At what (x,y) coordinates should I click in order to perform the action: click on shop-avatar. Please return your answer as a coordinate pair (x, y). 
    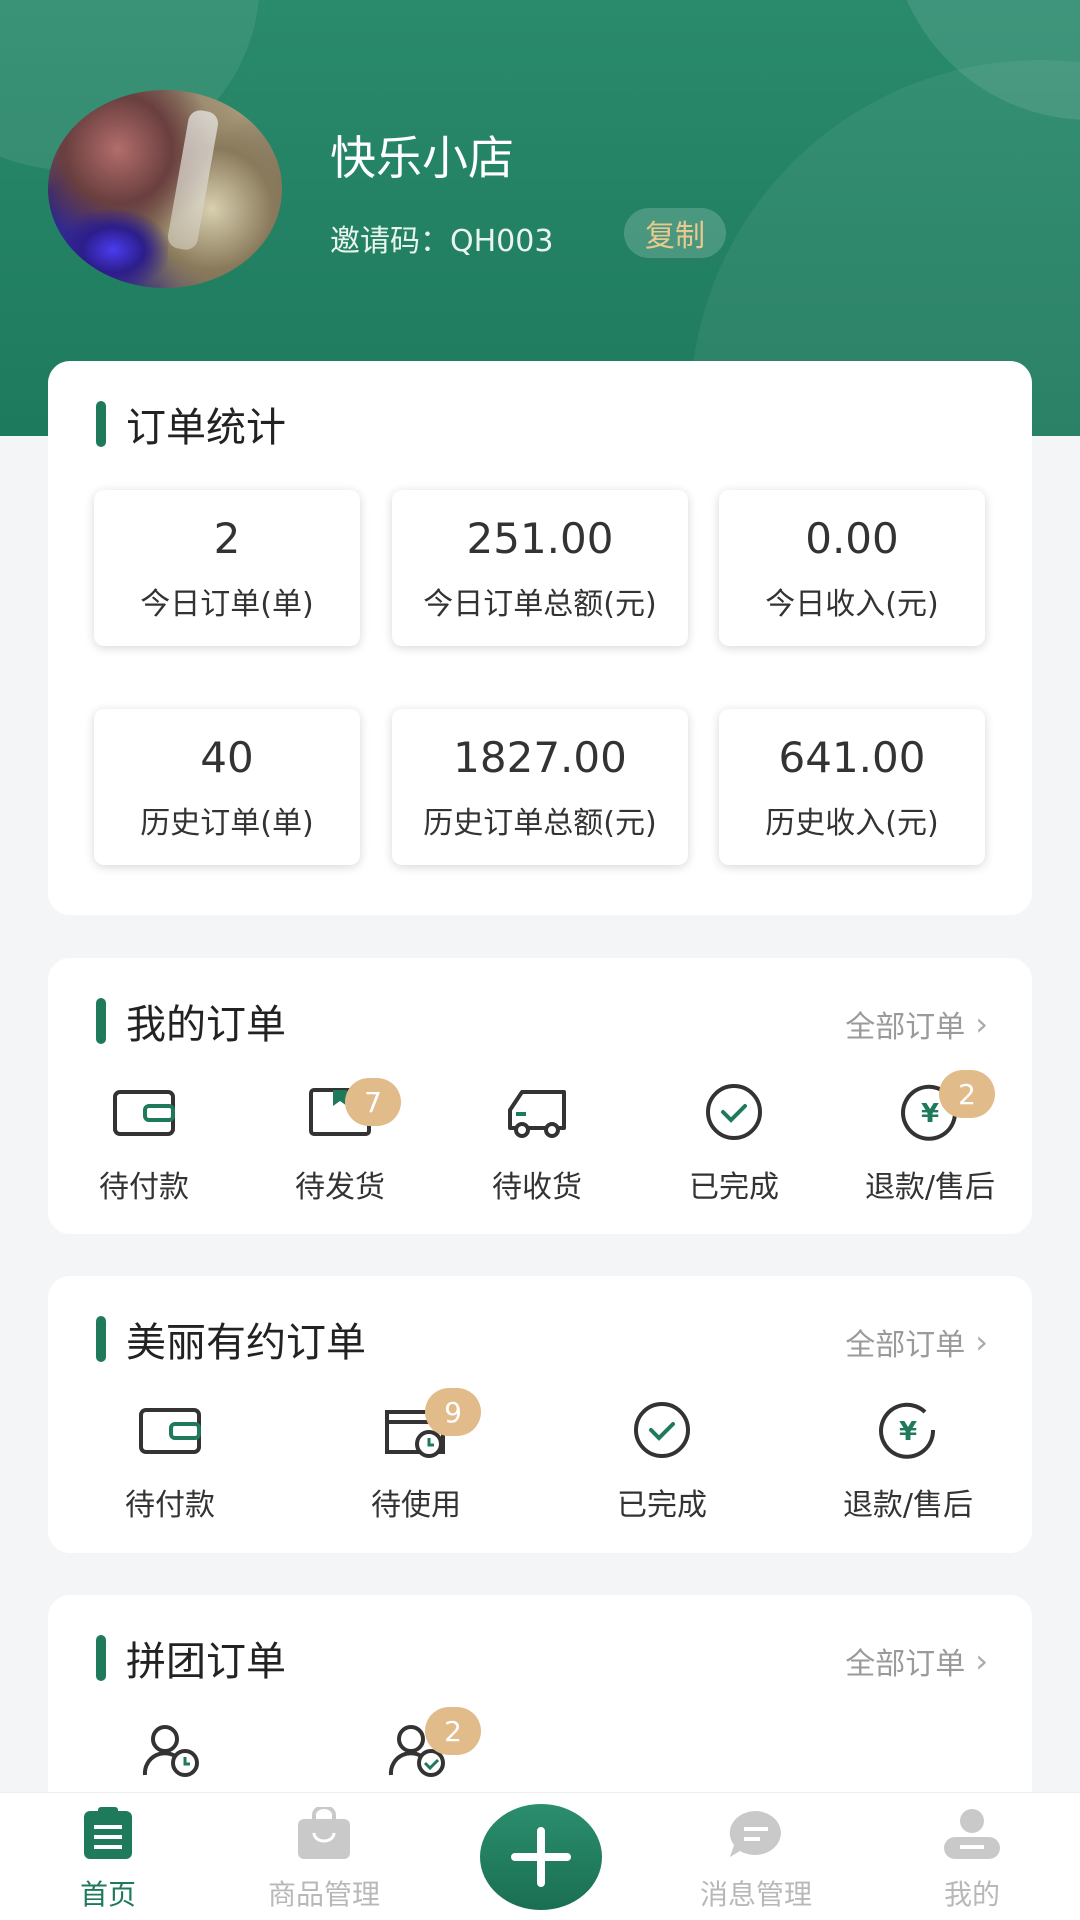
    Looking at the image, I should click on (165, 189).